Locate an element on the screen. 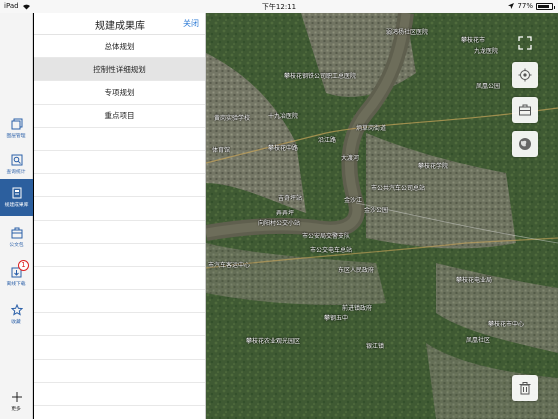 The height and width of the screenshot is (419, 558). status-right: 77% is located at coordinates (531, 6).